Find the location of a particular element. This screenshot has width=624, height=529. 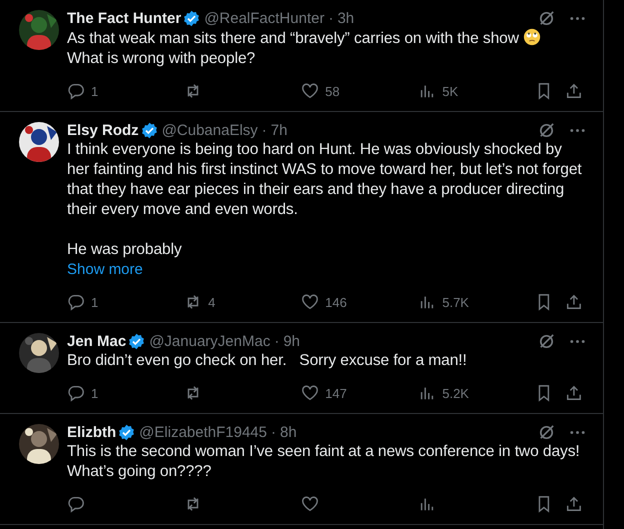

like-count: 58 is located at coordinates (332, 91).